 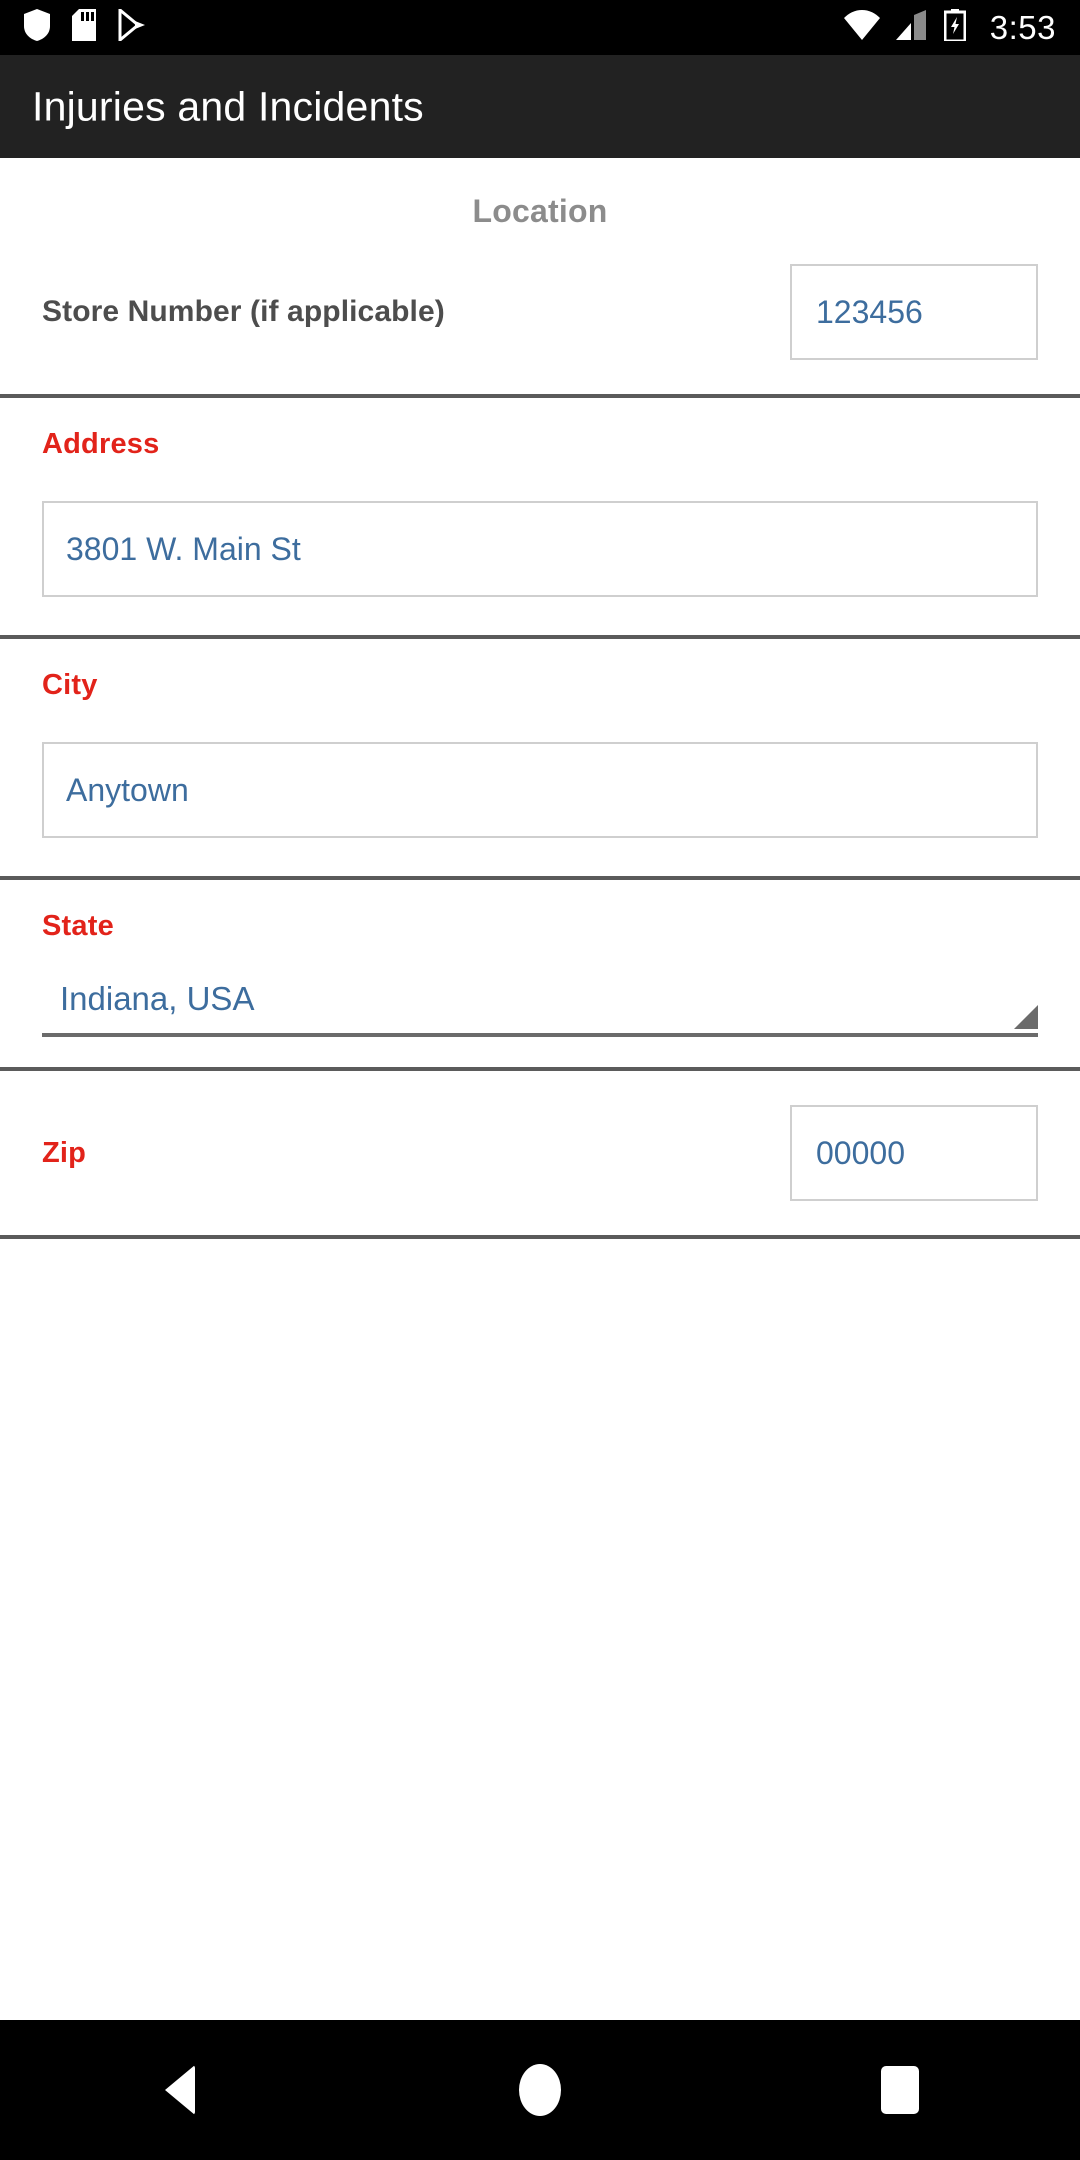 I want to click on home-button, so click(x=540, y=2090).